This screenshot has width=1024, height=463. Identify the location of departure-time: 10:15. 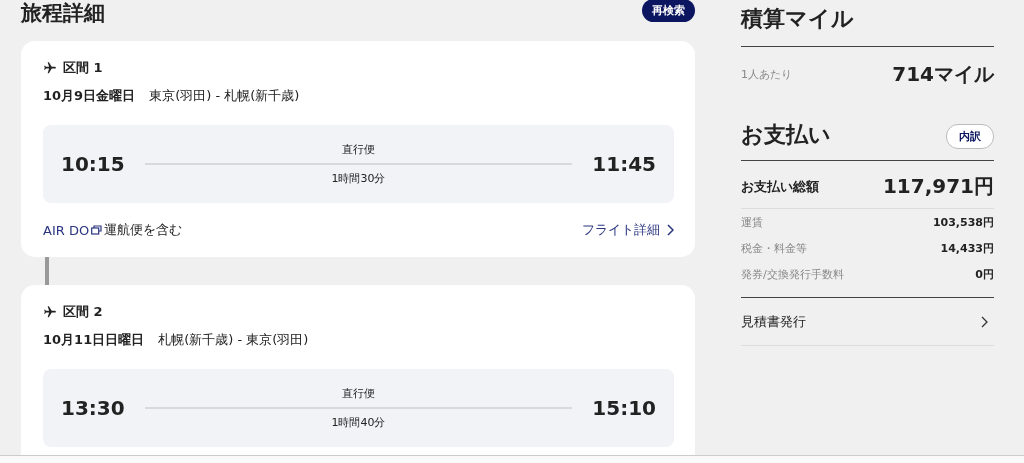
(93, 164).